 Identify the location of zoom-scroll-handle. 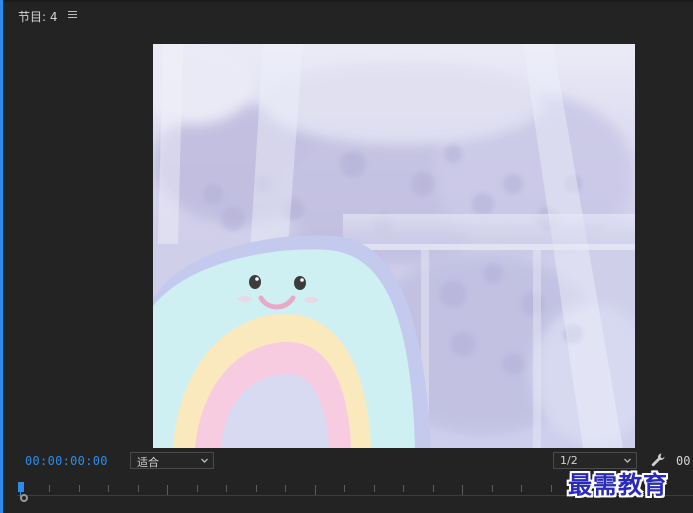
(24, 498).